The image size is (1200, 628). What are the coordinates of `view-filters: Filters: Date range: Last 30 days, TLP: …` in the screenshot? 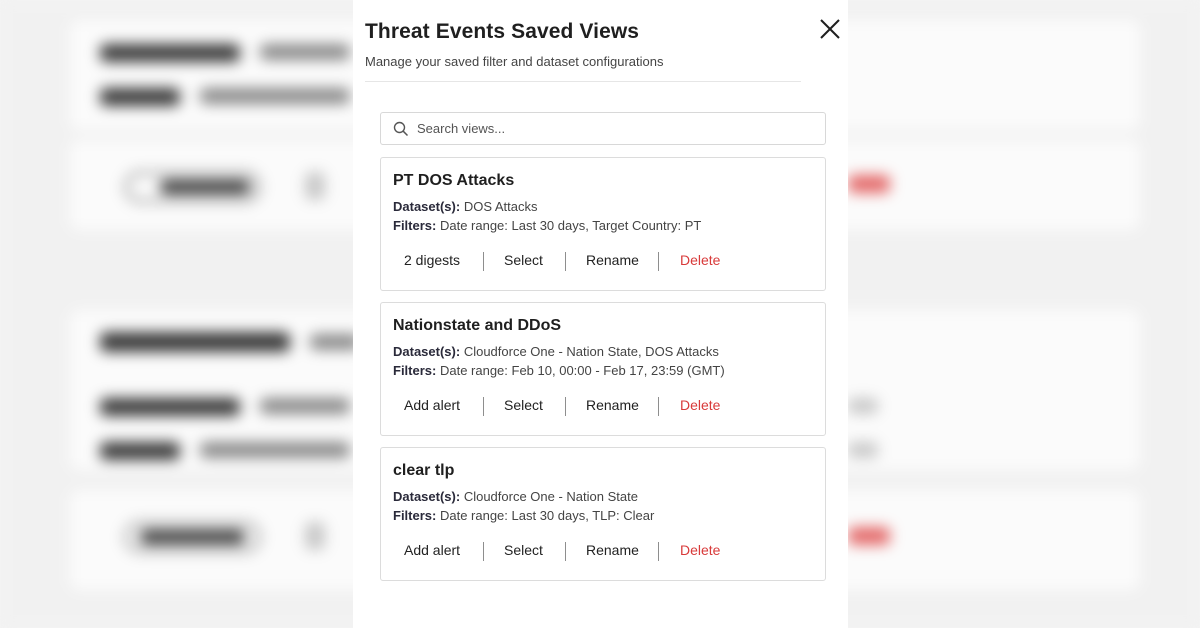 It's located at (524, 515).